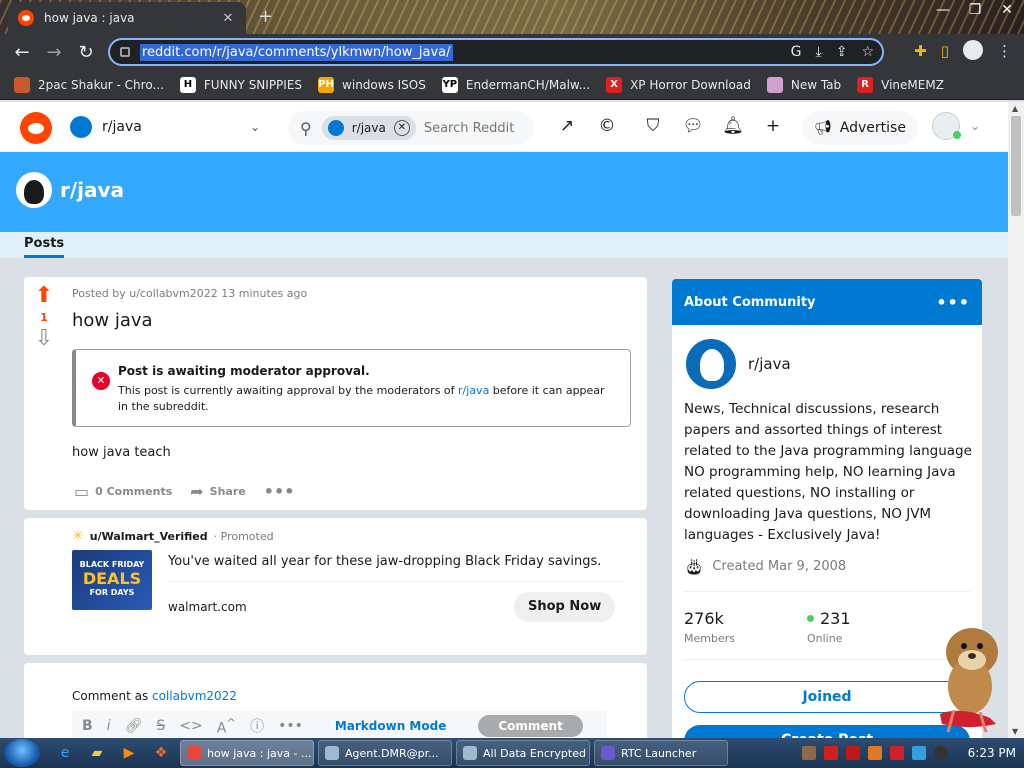 This screenshot has width=1024, height=768. I want to click on new-tab-button: +, so click(265, 16).